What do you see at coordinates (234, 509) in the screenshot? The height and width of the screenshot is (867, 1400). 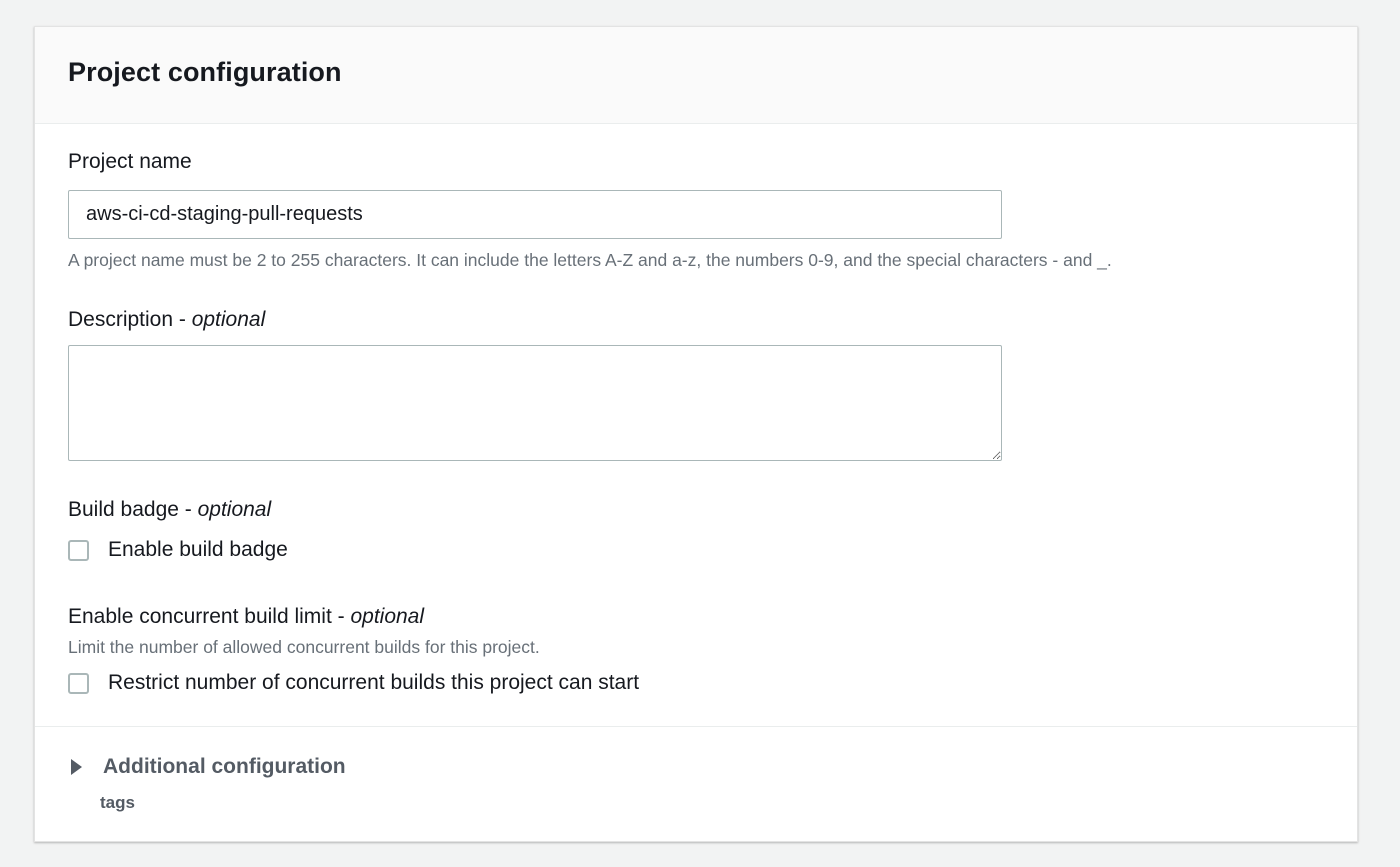 I see `build-badge-optional: optional` at bounding box center [234, 509].